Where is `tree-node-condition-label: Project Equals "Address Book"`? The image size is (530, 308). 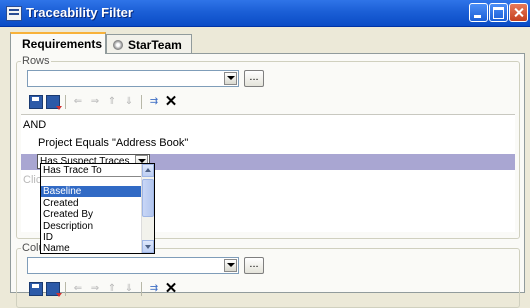
tree-node-condition-label: Project Equals "Address Book" is located at coordinates (113, 143).